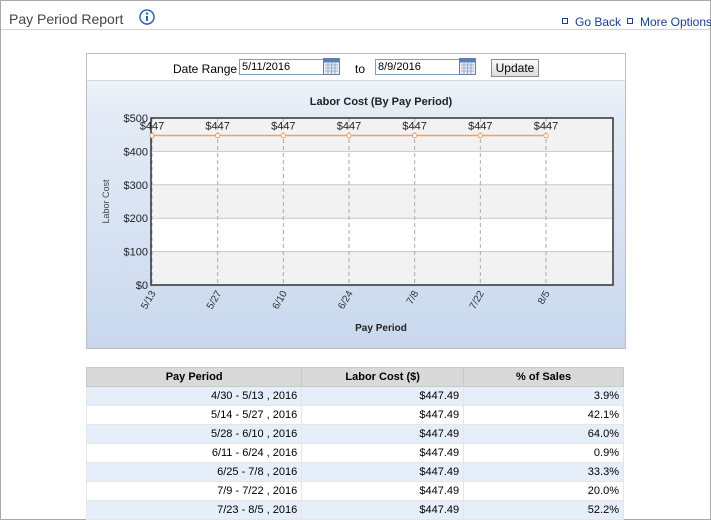  I want to click on page-header: Pay Period Report Go Back More Options, so click(356, 15).